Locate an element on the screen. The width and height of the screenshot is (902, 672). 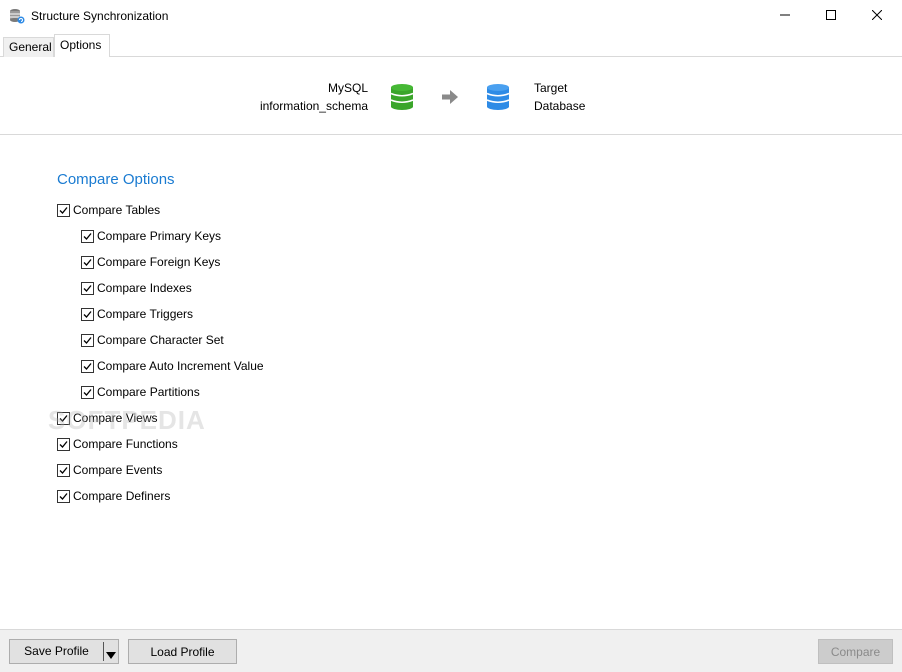
close-icon is located at coordinates (877, 16).